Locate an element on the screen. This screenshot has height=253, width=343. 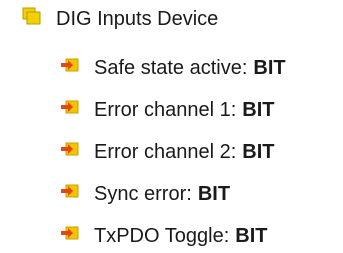
tree-node-dig-inputs-device: DIG Inputs Device is located at coordinates (123, 19).